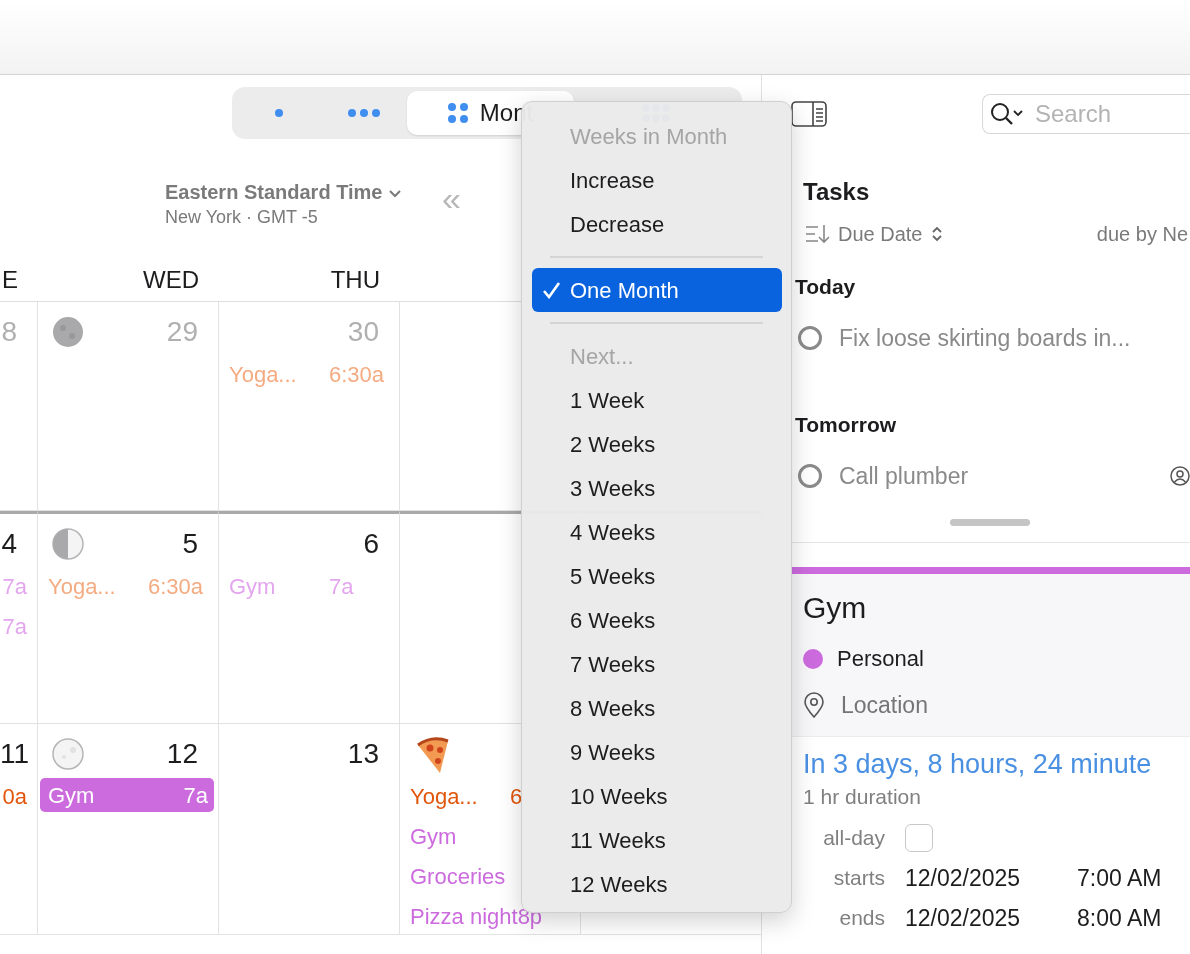 The image size is (1190, 954). I want to click on menu-item: 6 Weeks, so click(657, 620).